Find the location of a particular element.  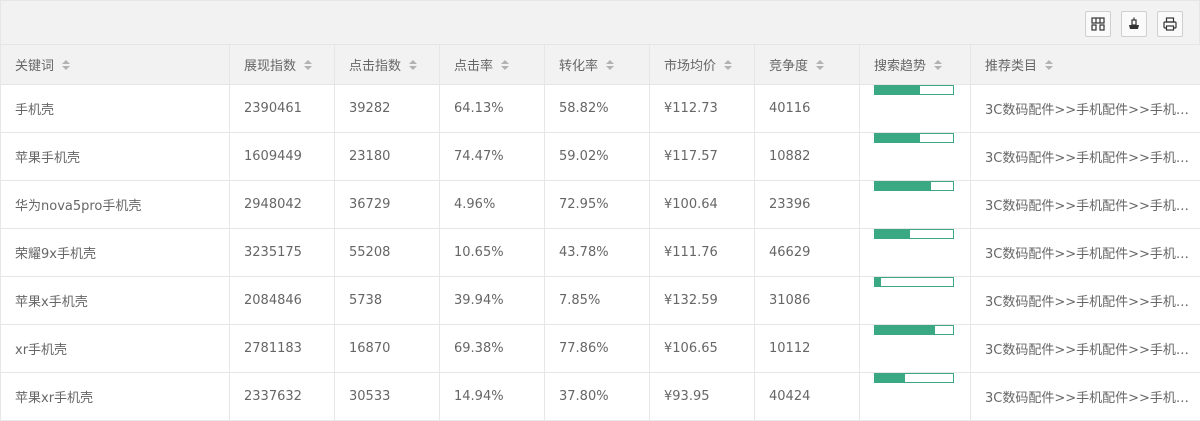

cell-clicks: 55208 is located at coordinates (387, 253).